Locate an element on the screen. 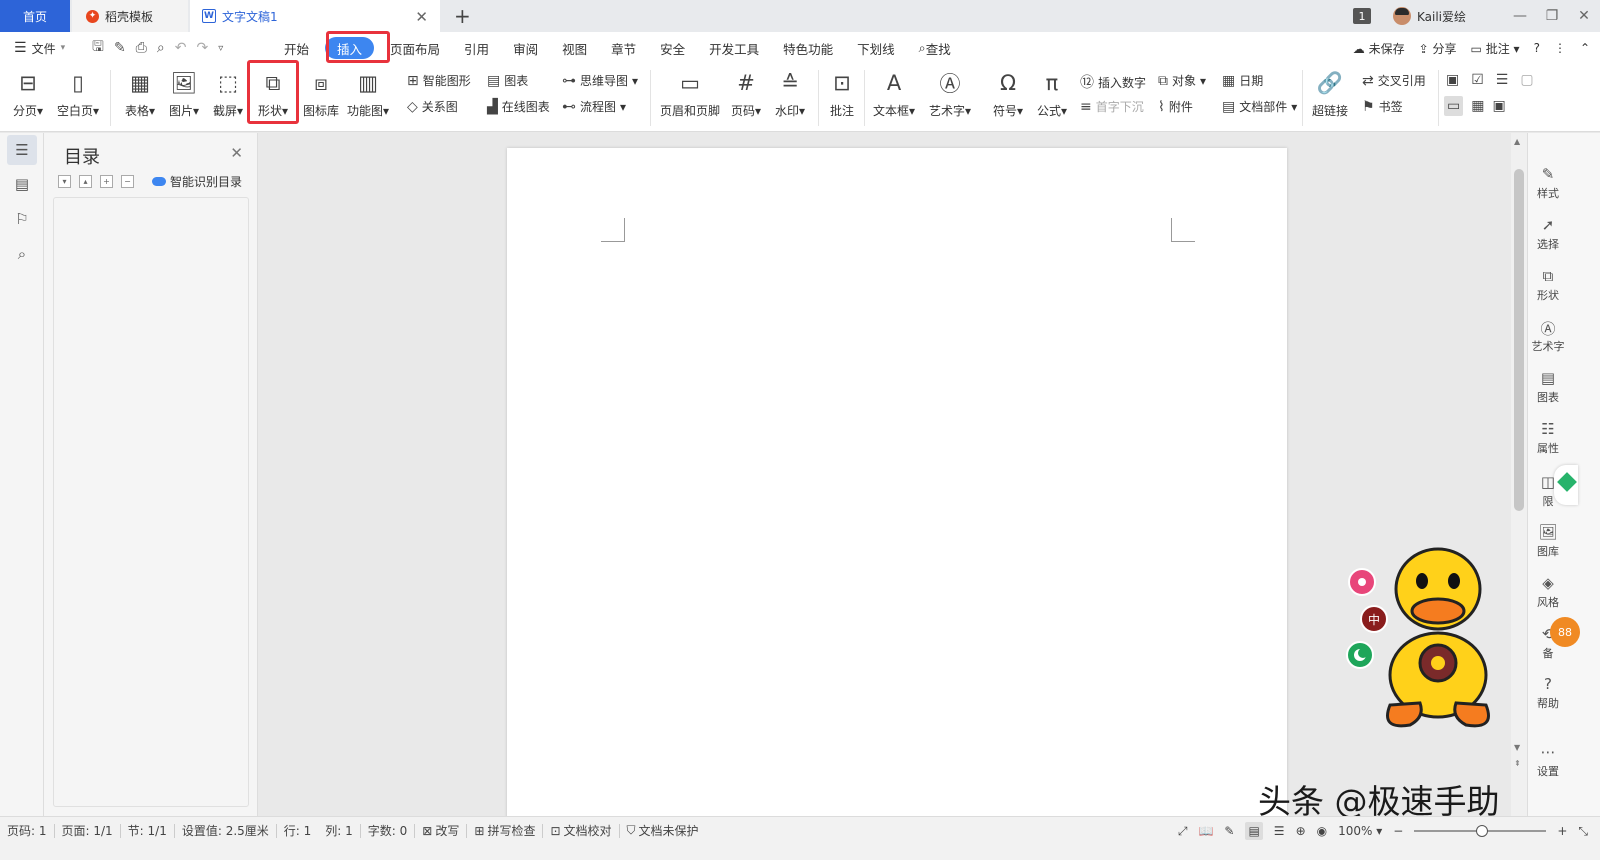 This screenshot has height=860, width=1600. tab-document: W 文字文稿1 ✕ is located at coordinates (315, 16).